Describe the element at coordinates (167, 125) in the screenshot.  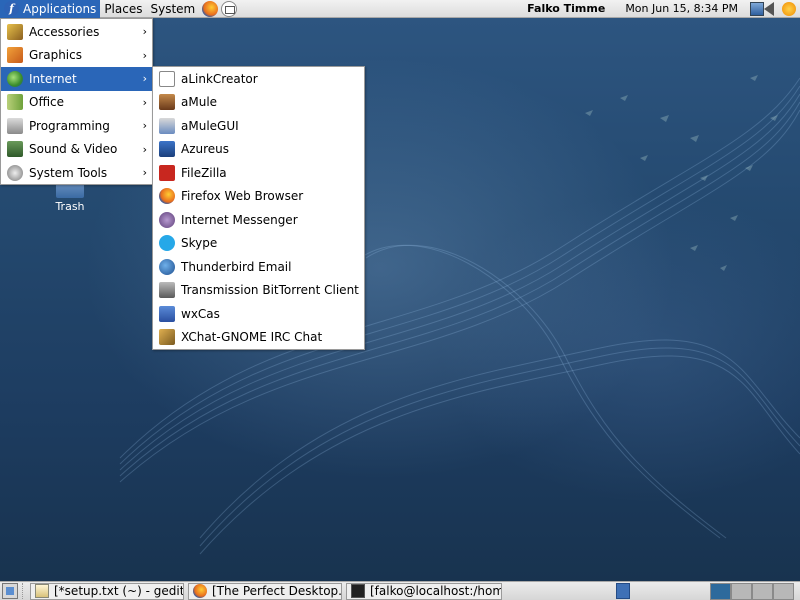
I see `amulegui-icon` at that location.